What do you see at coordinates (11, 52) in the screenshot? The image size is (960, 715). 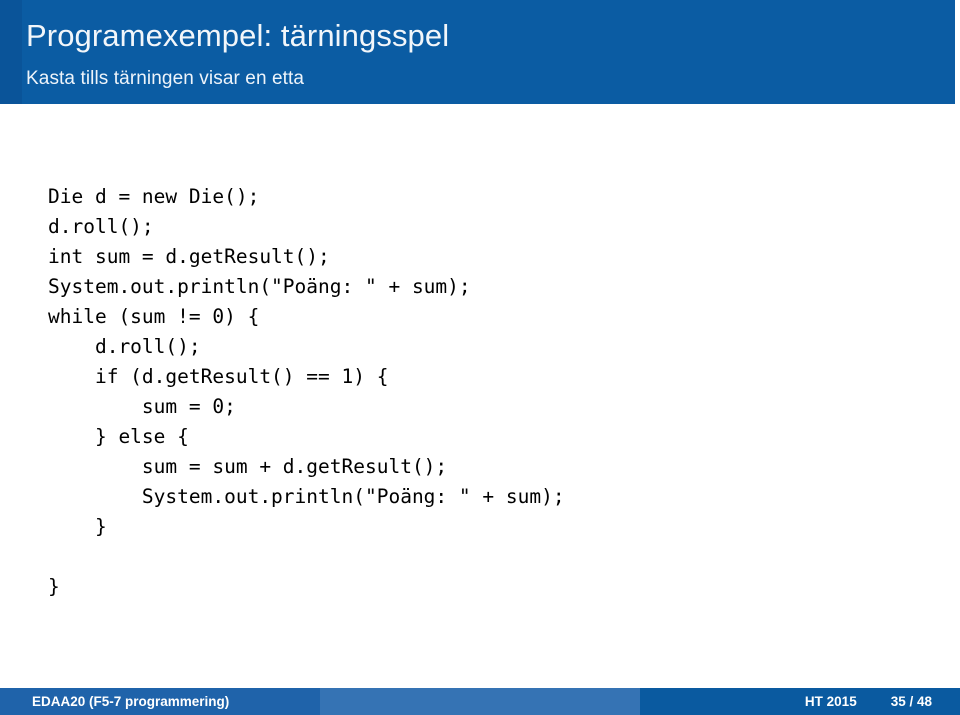 I see `header-left-accent-strip` at bounding box center [11, 52].